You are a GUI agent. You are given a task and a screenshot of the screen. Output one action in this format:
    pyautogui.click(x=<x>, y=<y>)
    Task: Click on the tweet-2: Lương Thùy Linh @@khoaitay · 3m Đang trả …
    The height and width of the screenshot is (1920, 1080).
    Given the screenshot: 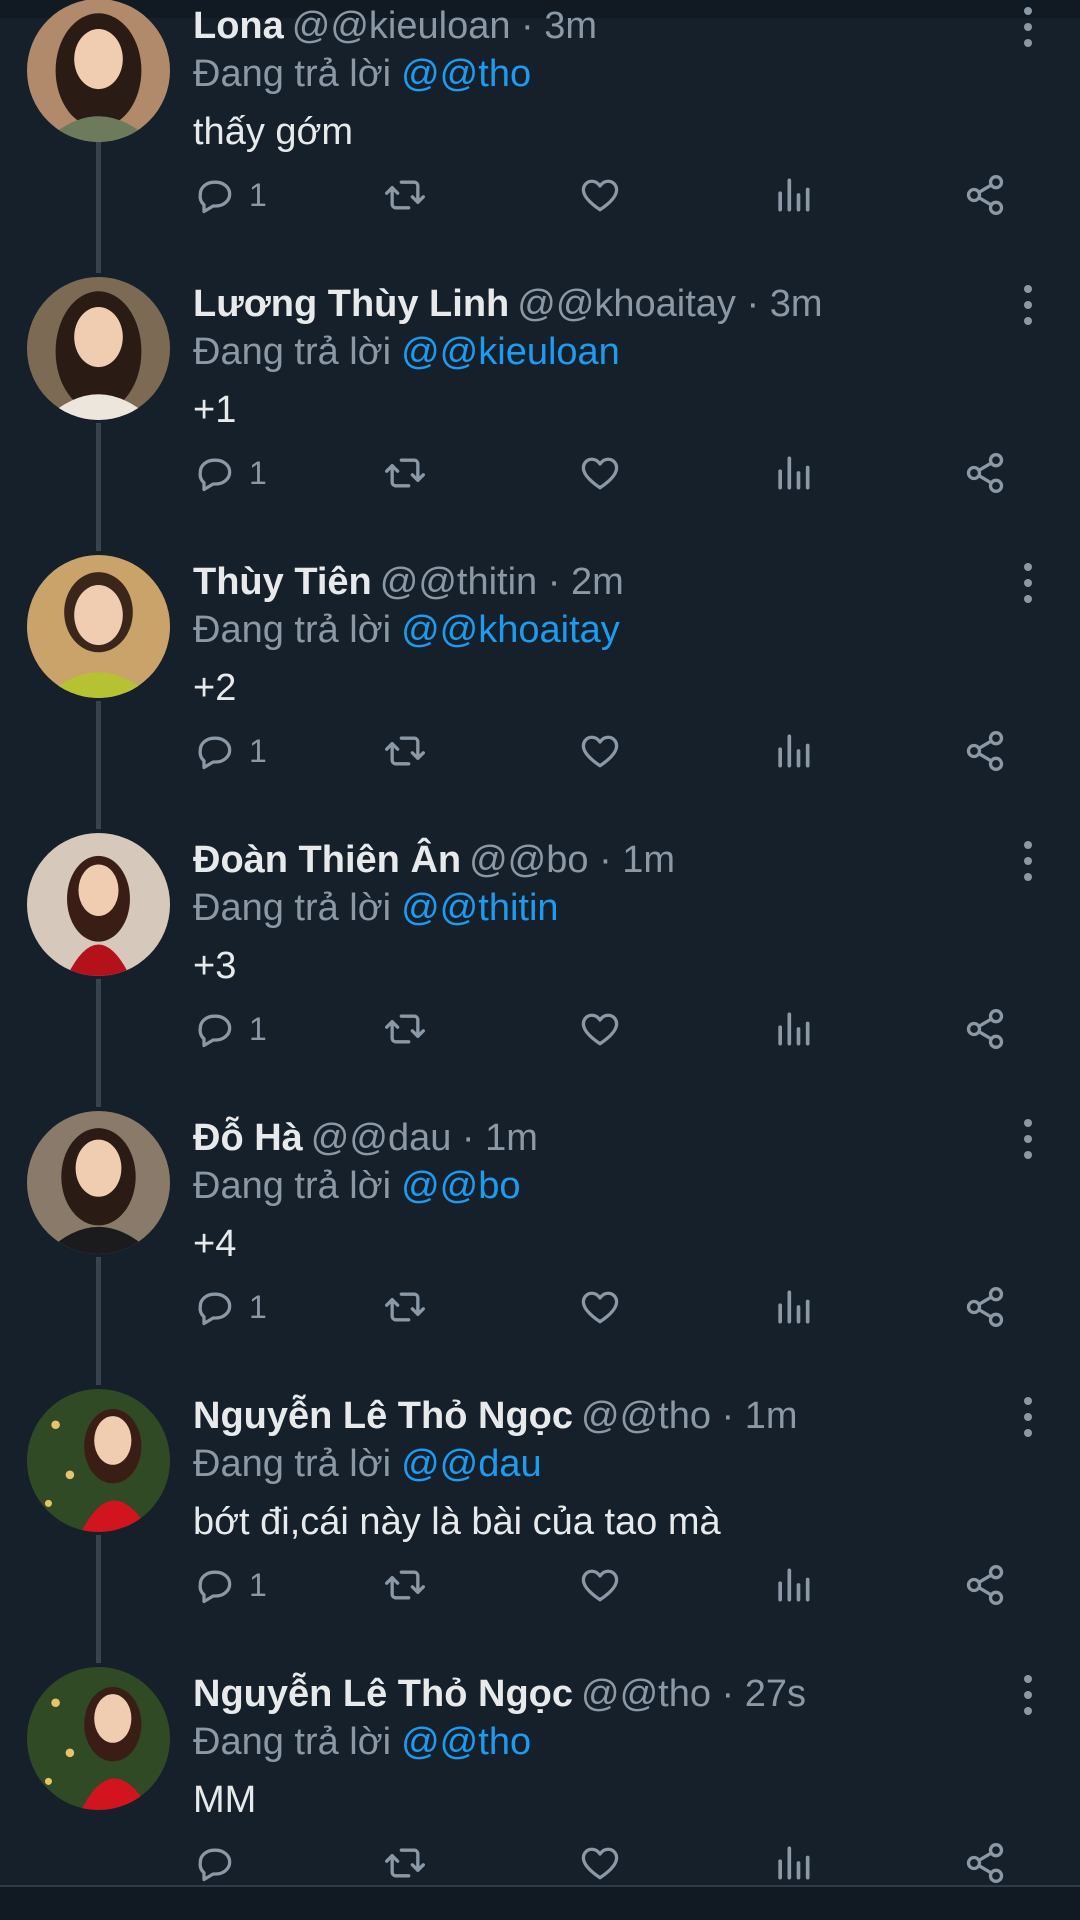 What is the action you would take?
    pyautogui.click(x=540, y=388)
    